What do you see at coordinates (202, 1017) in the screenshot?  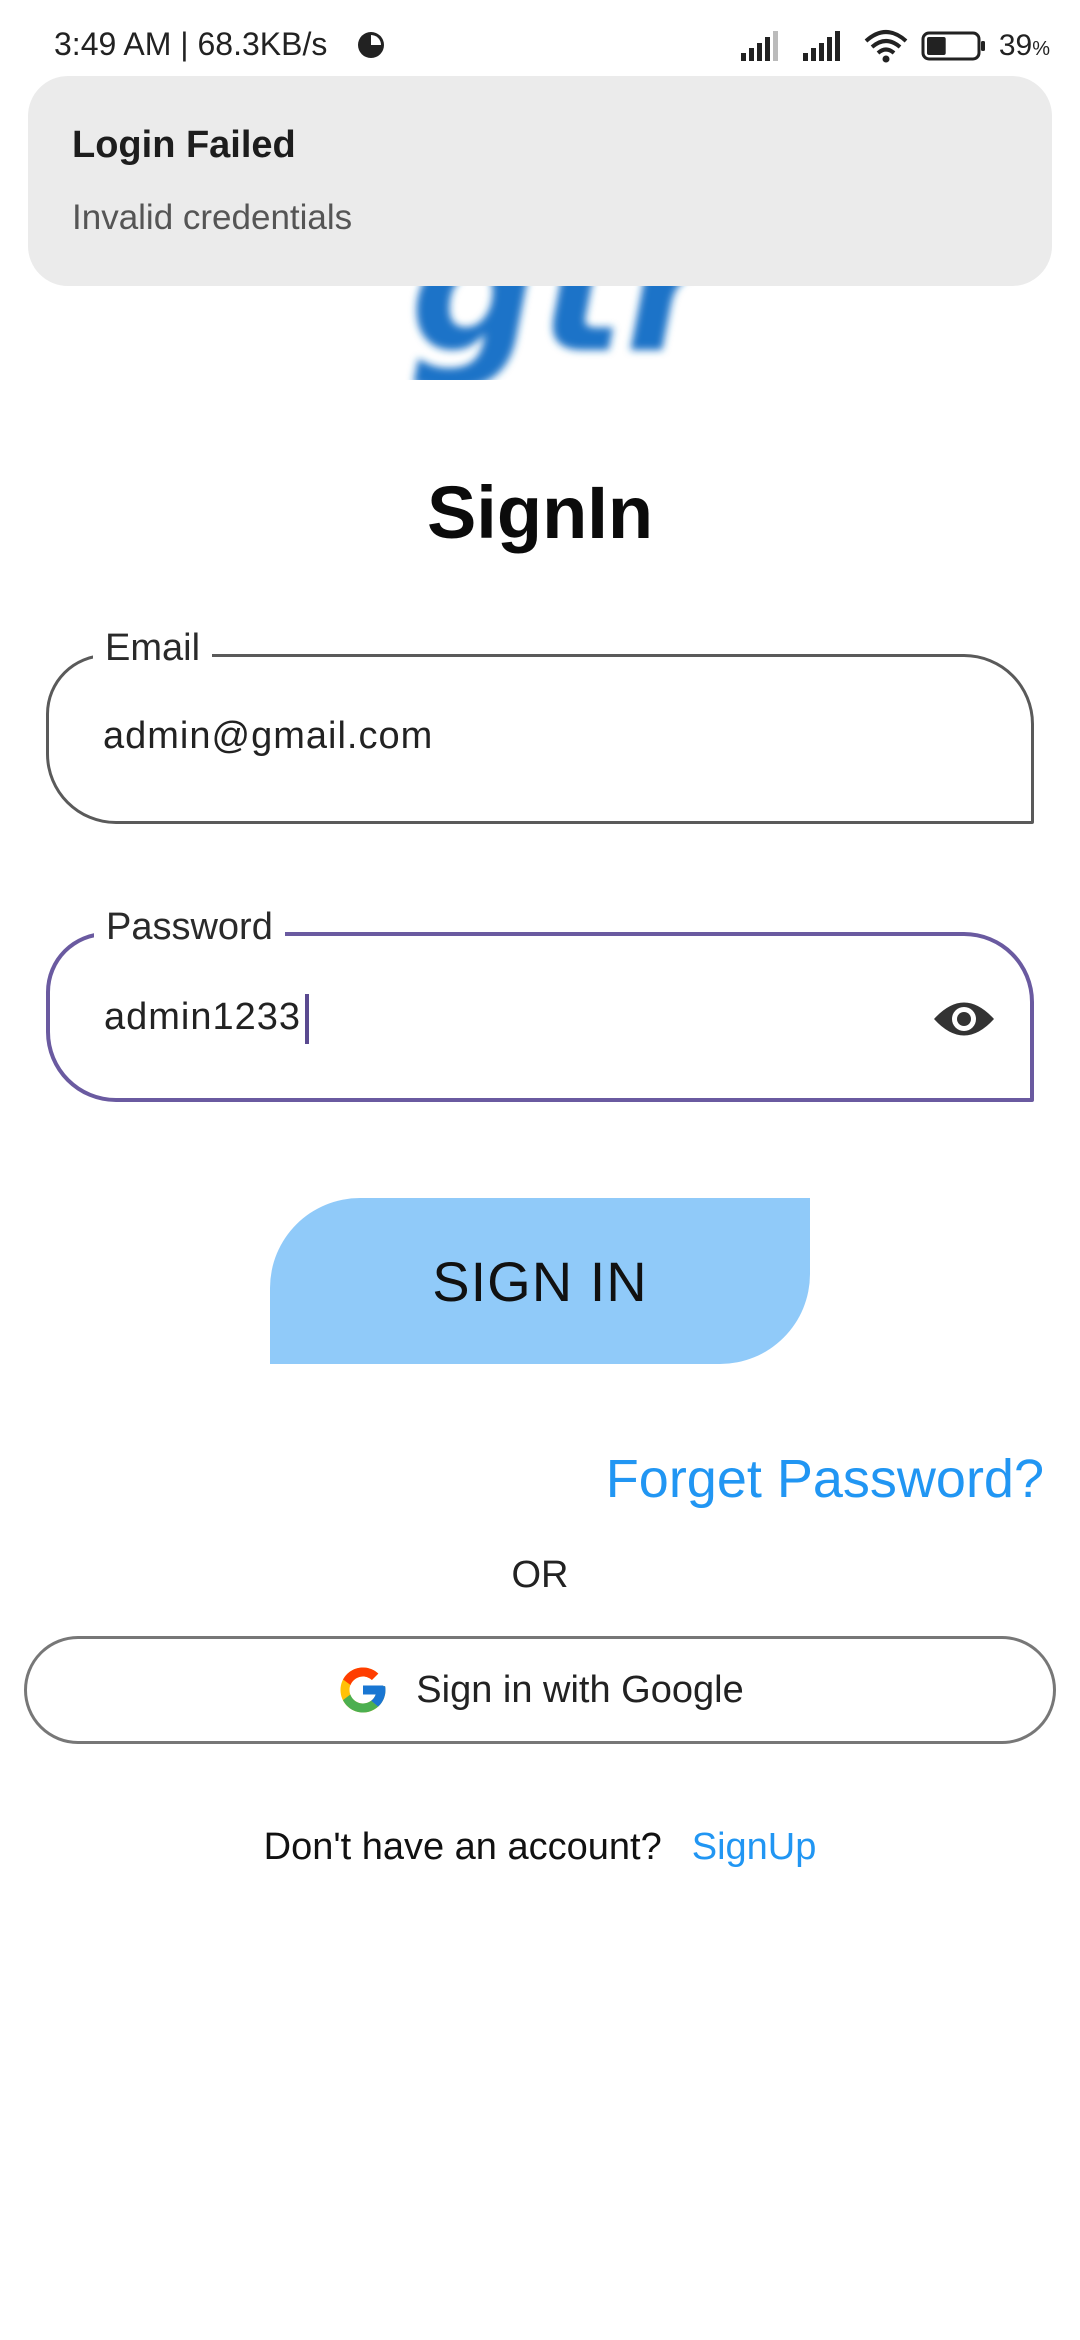 I see `password-value: admin1233` at bounding box center [202, 1017].